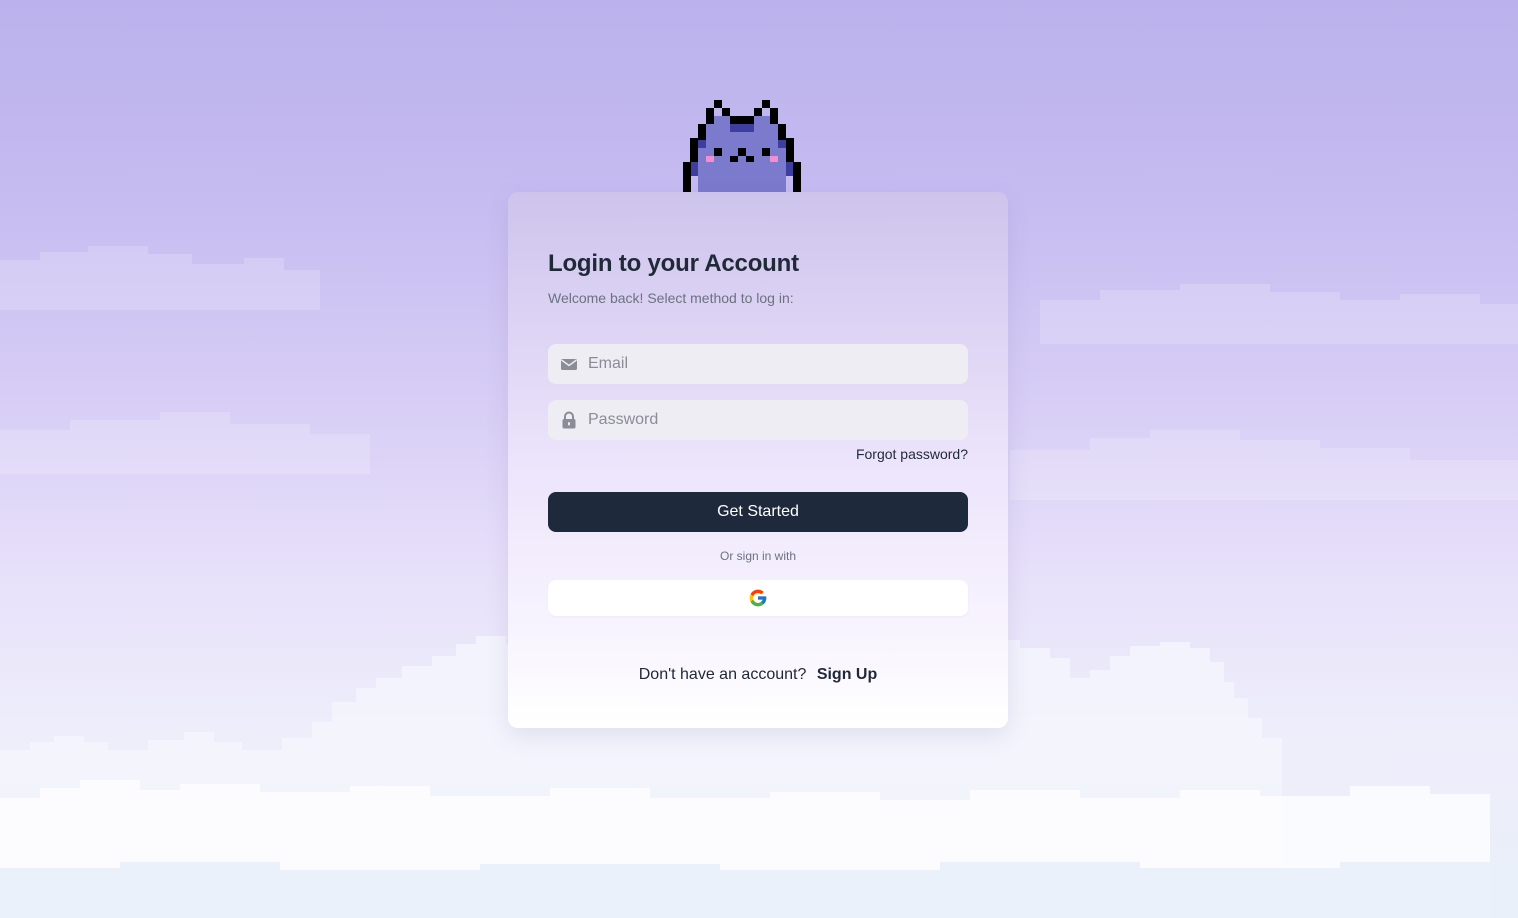  I want to click on password-input, so click(773, 420).